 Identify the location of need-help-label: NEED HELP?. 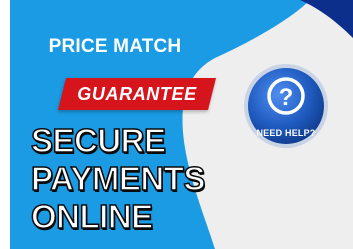
(286, 133).